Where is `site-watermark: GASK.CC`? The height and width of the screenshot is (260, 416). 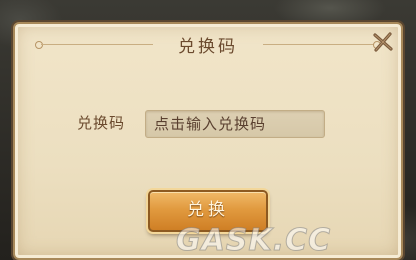
site-watermark: GASK.CC is located at coordinates (253, 241).